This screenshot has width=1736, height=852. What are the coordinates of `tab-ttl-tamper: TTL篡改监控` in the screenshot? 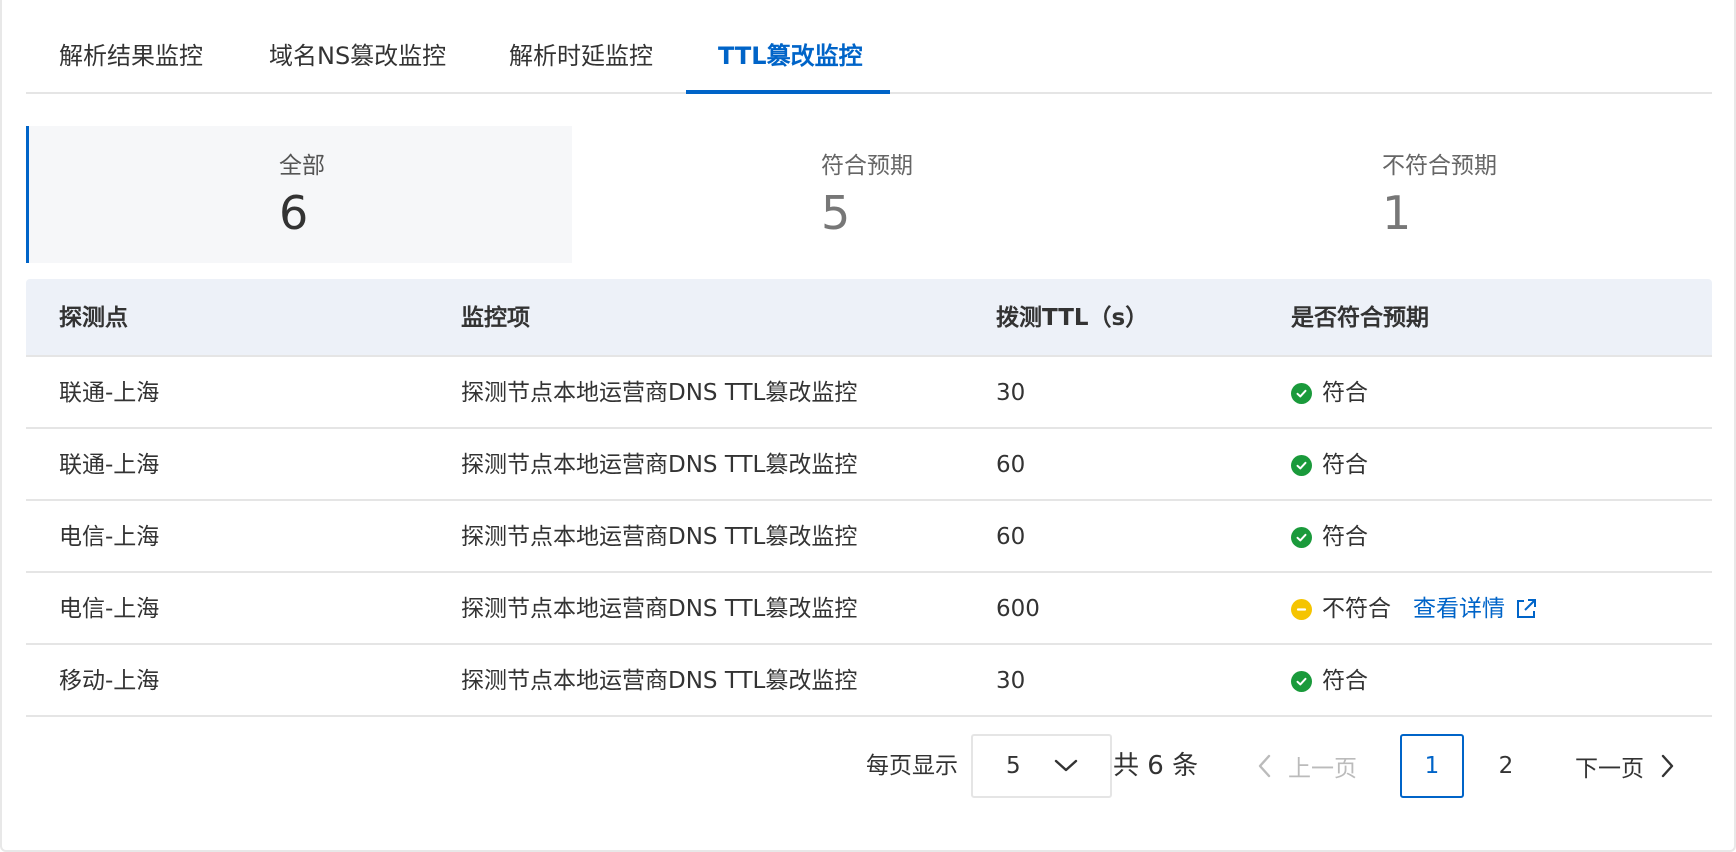 It's located at (790, 47).